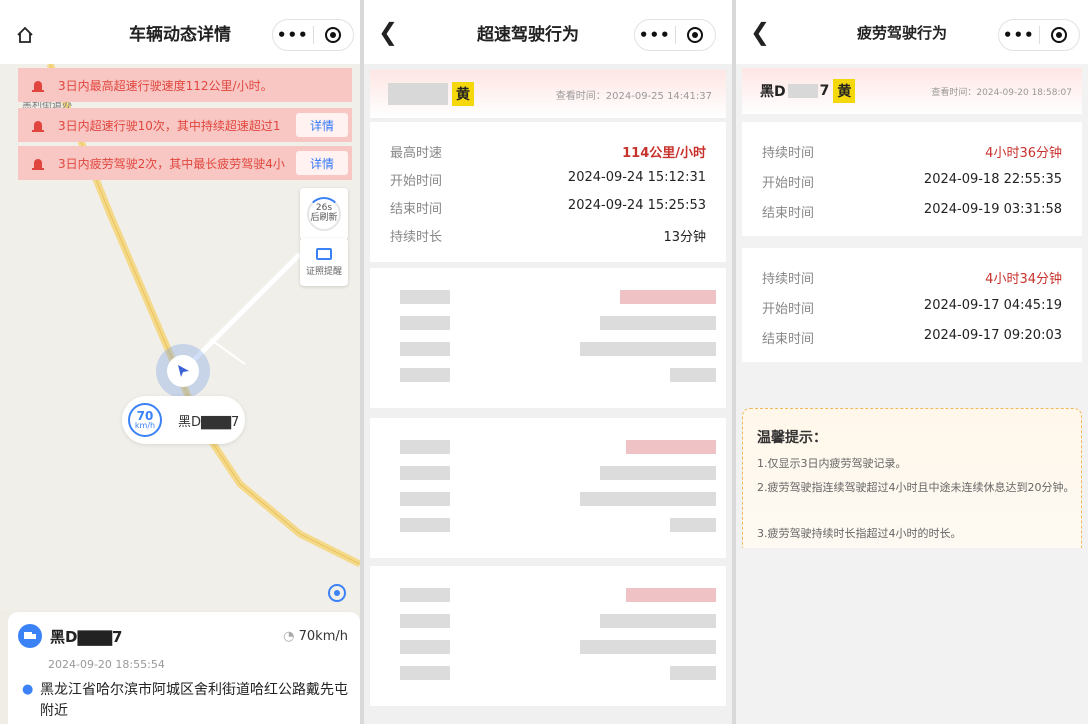 The image size is (1088, 724). What do you see at coordinates (548, 94) in the screenshot?
I see `plate-header: 黄 查看时间：2024-09-25 14:41:37` at bounding box center [548, 94].